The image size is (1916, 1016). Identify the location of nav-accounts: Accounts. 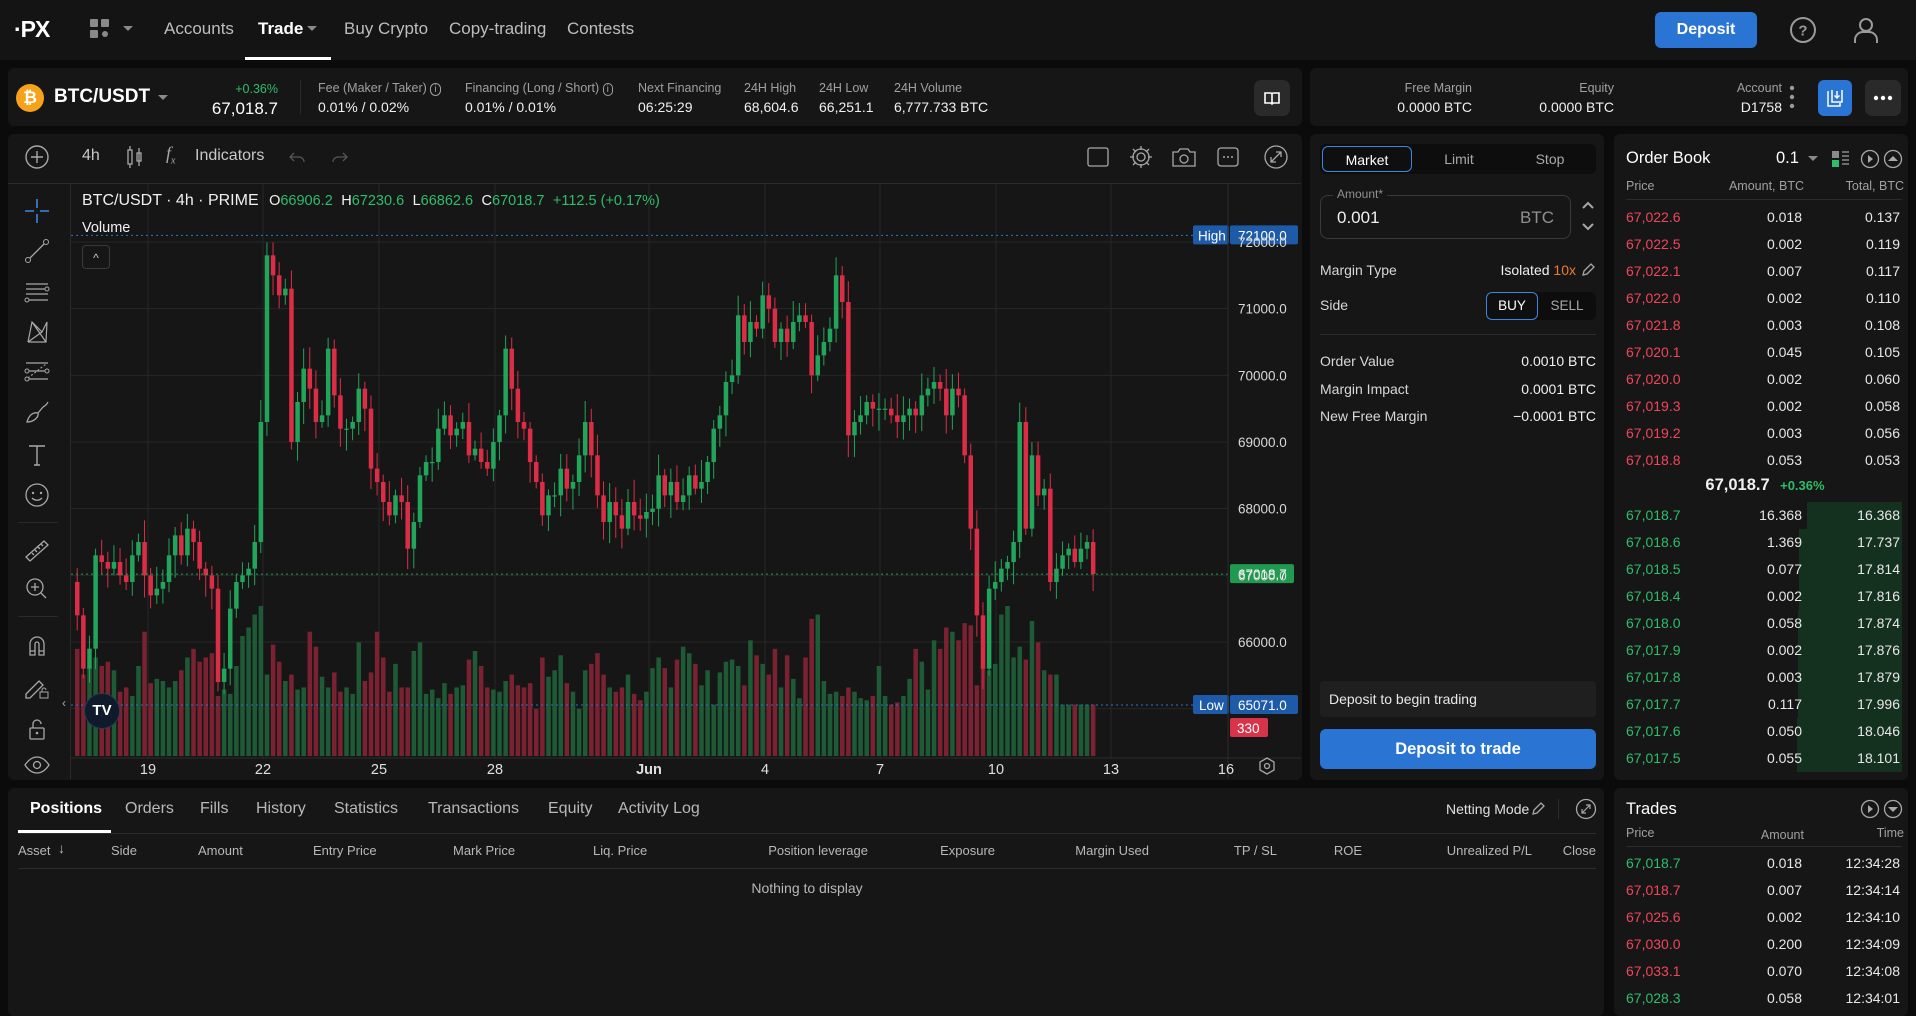
(199, 29).